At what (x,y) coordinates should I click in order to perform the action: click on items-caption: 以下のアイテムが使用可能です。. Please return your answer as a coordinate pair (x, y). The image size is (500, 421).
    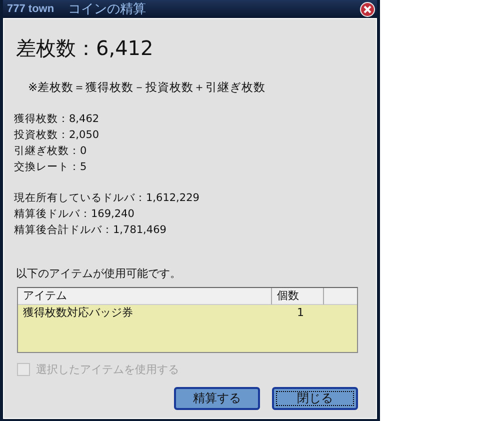
    Looking at the image, I should click on (99, 273).